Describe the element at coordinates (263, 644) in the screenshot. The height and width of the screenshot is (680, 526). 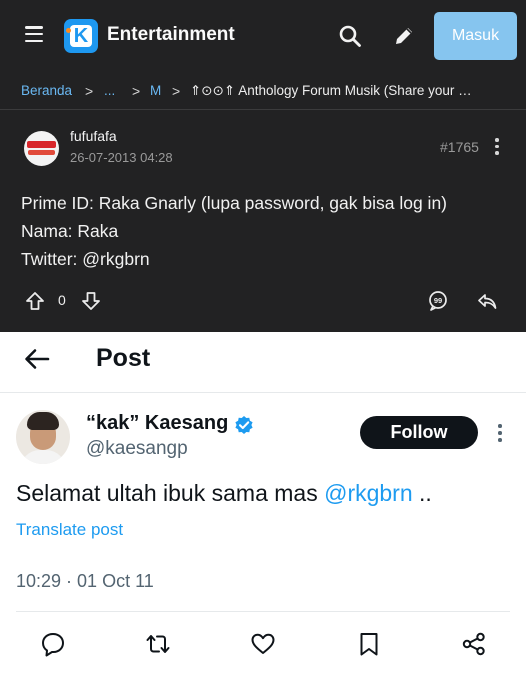
I see `like-icon` at that location.